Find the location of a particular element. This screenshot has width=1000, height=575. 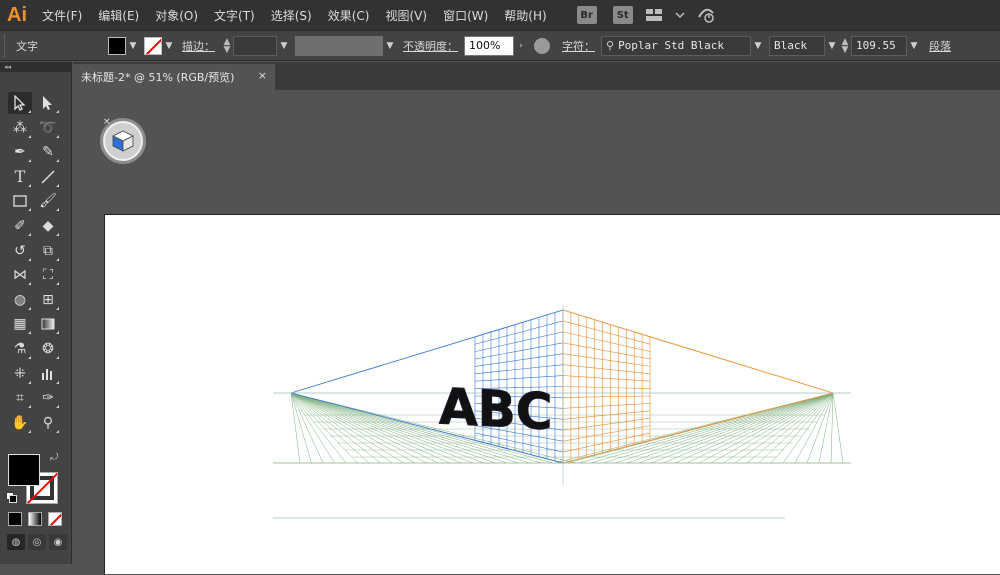

chevron-down-icon is located at coordinates (680, 15).